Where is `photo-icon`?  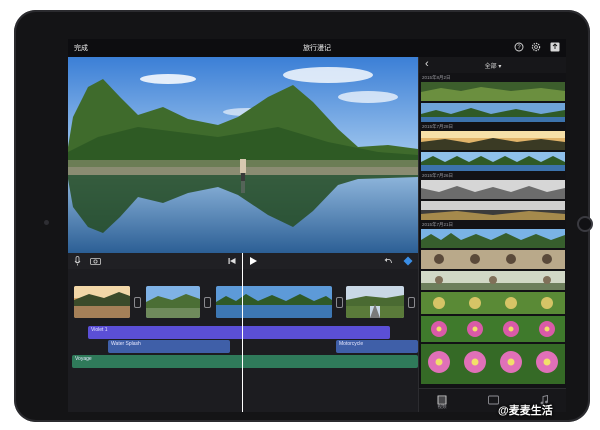
photo-icon is located at coordinates (493, 400).